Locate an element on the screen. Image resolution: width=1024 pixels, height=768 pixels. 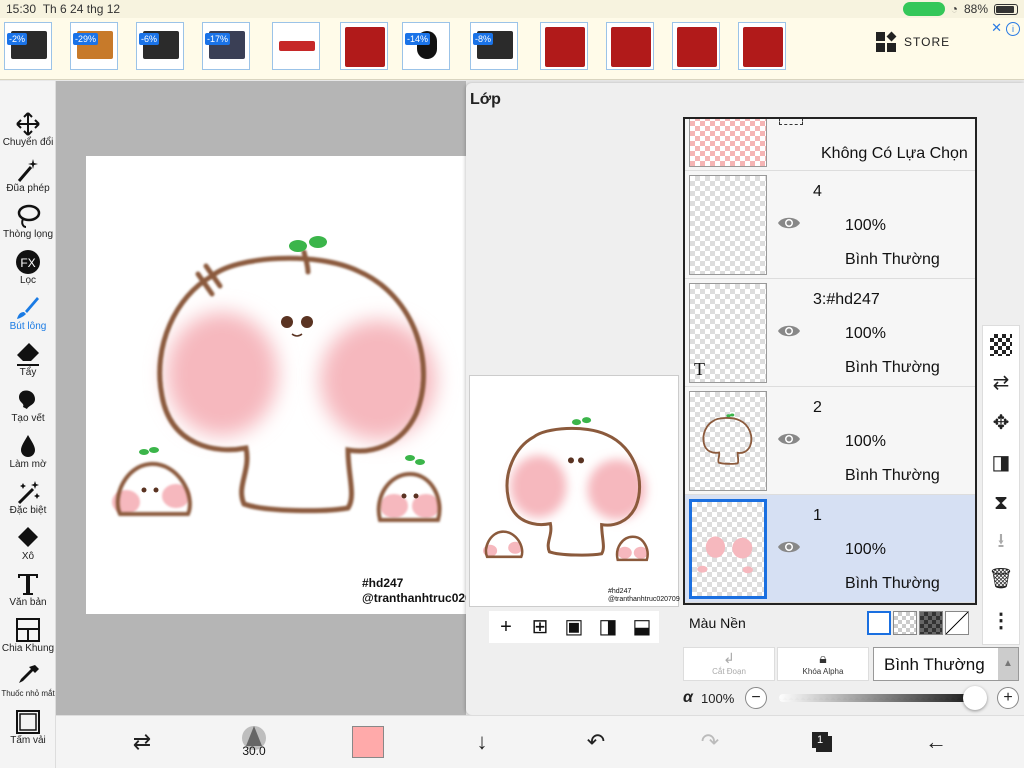
tool-text: Văn bản is located at coordinates (28, 591).